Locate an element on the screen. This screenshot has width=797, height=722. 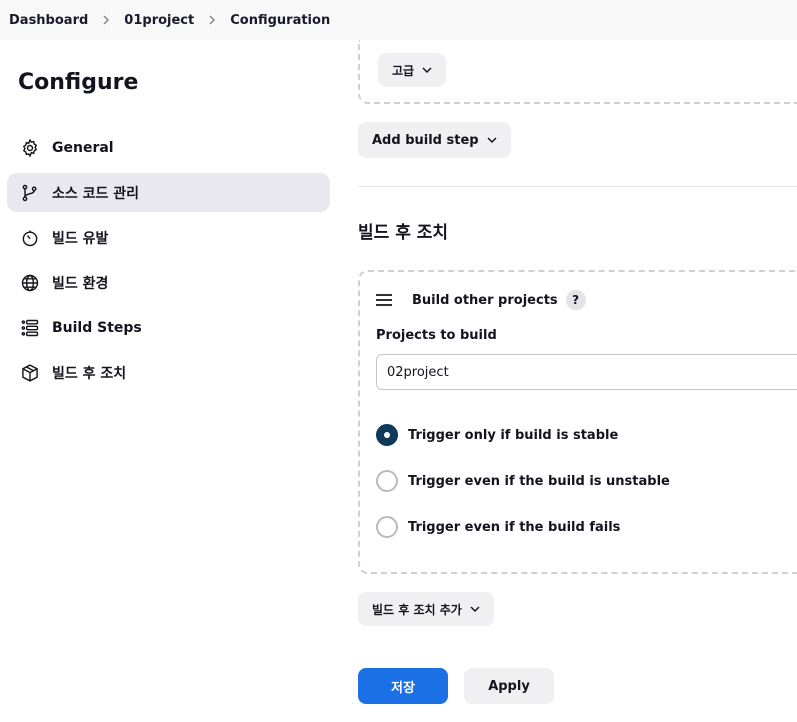
post-build-section-title: 빌드 후 조치 is located at coordinates (403, 233).